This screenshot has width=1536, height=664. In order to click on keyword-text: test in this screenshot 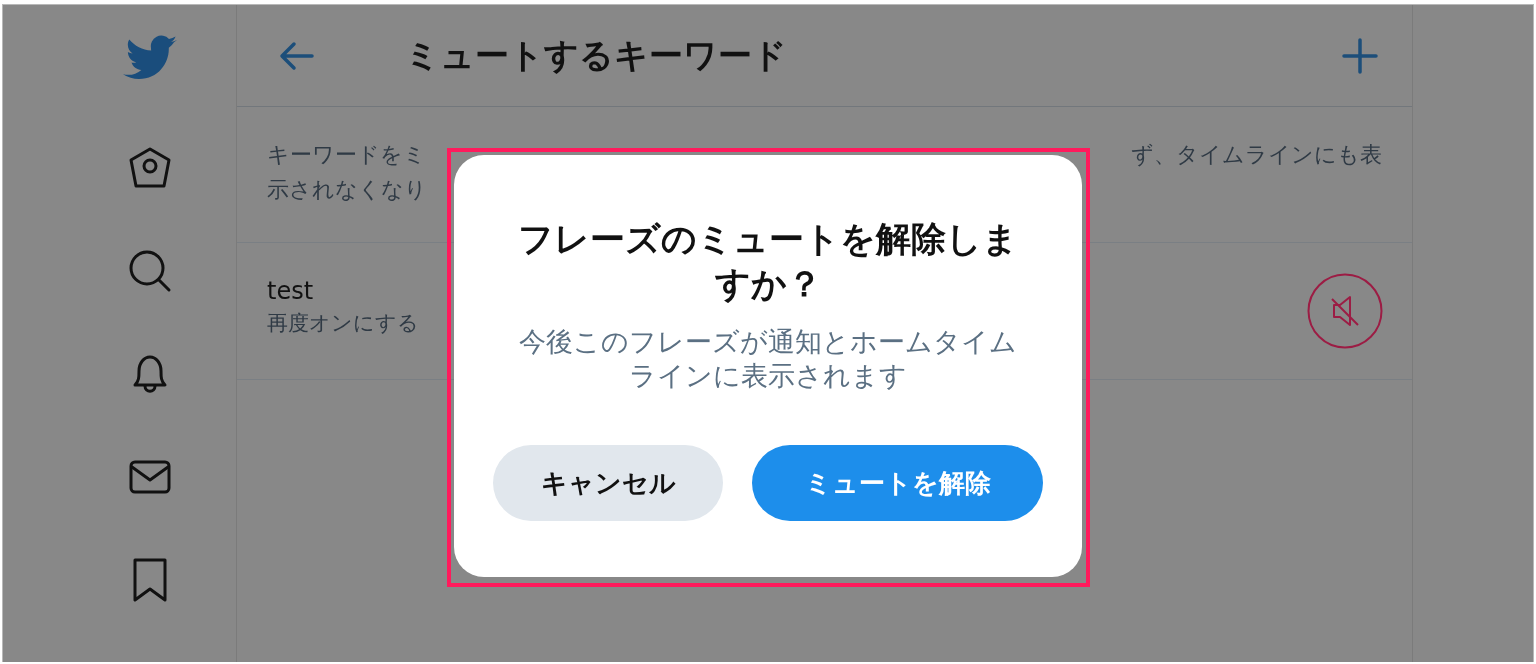, I will do `click(291, 291)`.